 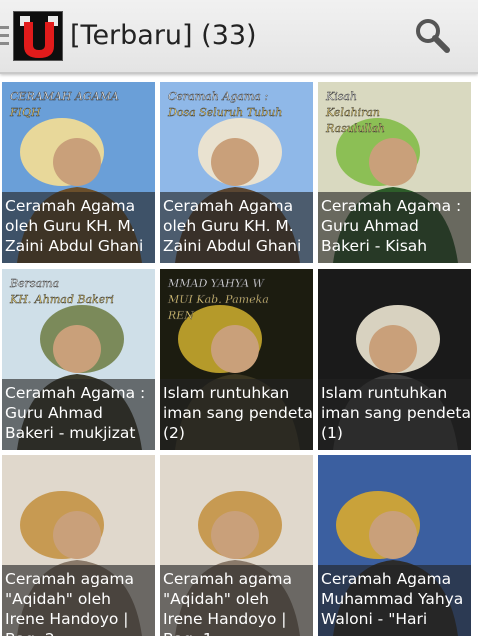 I want to click on thumbnail-text: CERAMAH AGAMA, so click(x=64, y=96).